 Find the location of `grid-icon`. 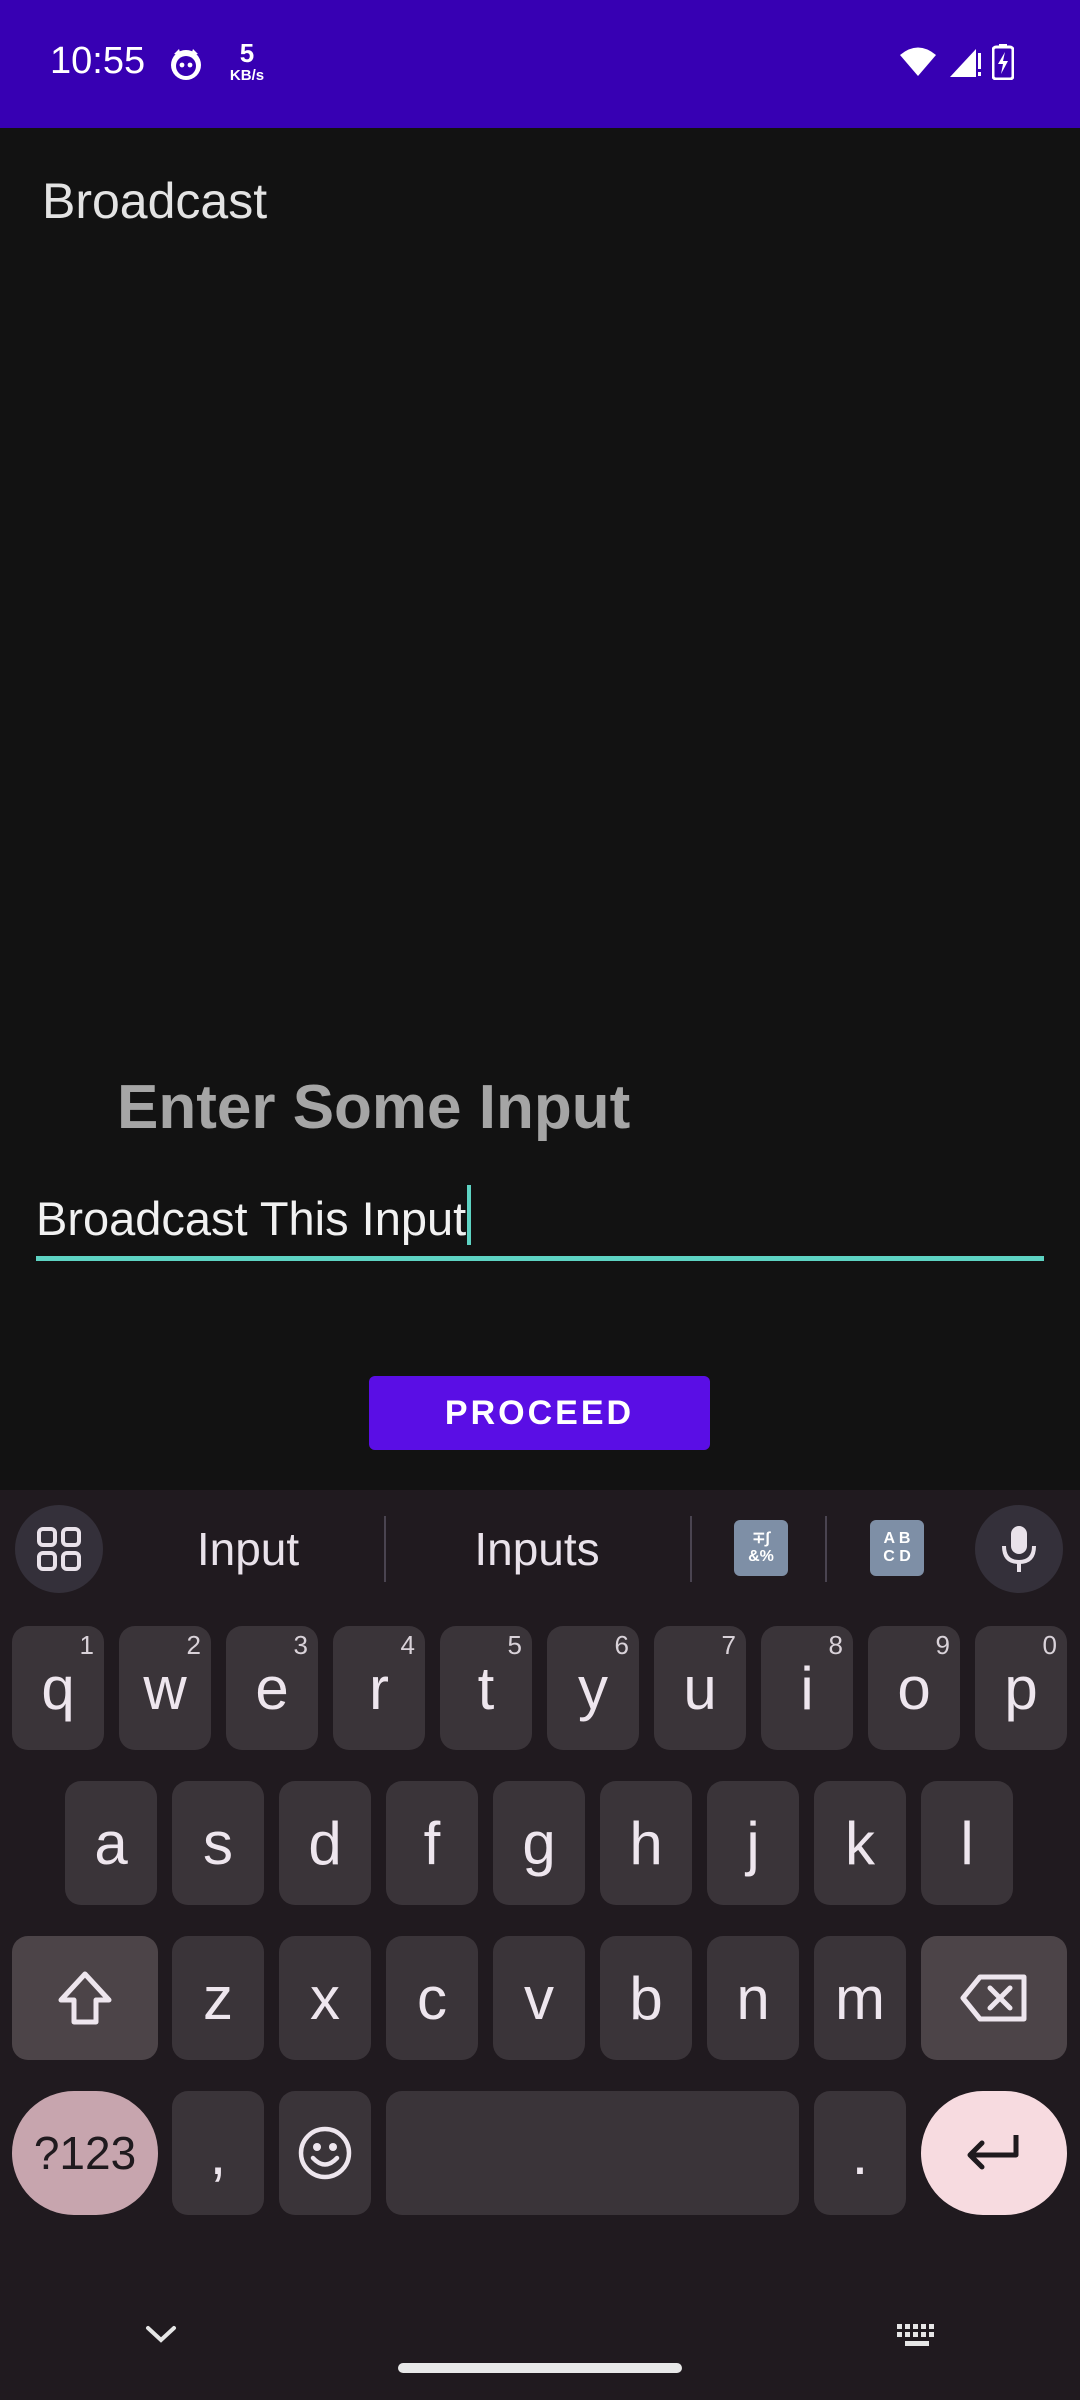

grid-icon is located at coordinates (59, 1549).